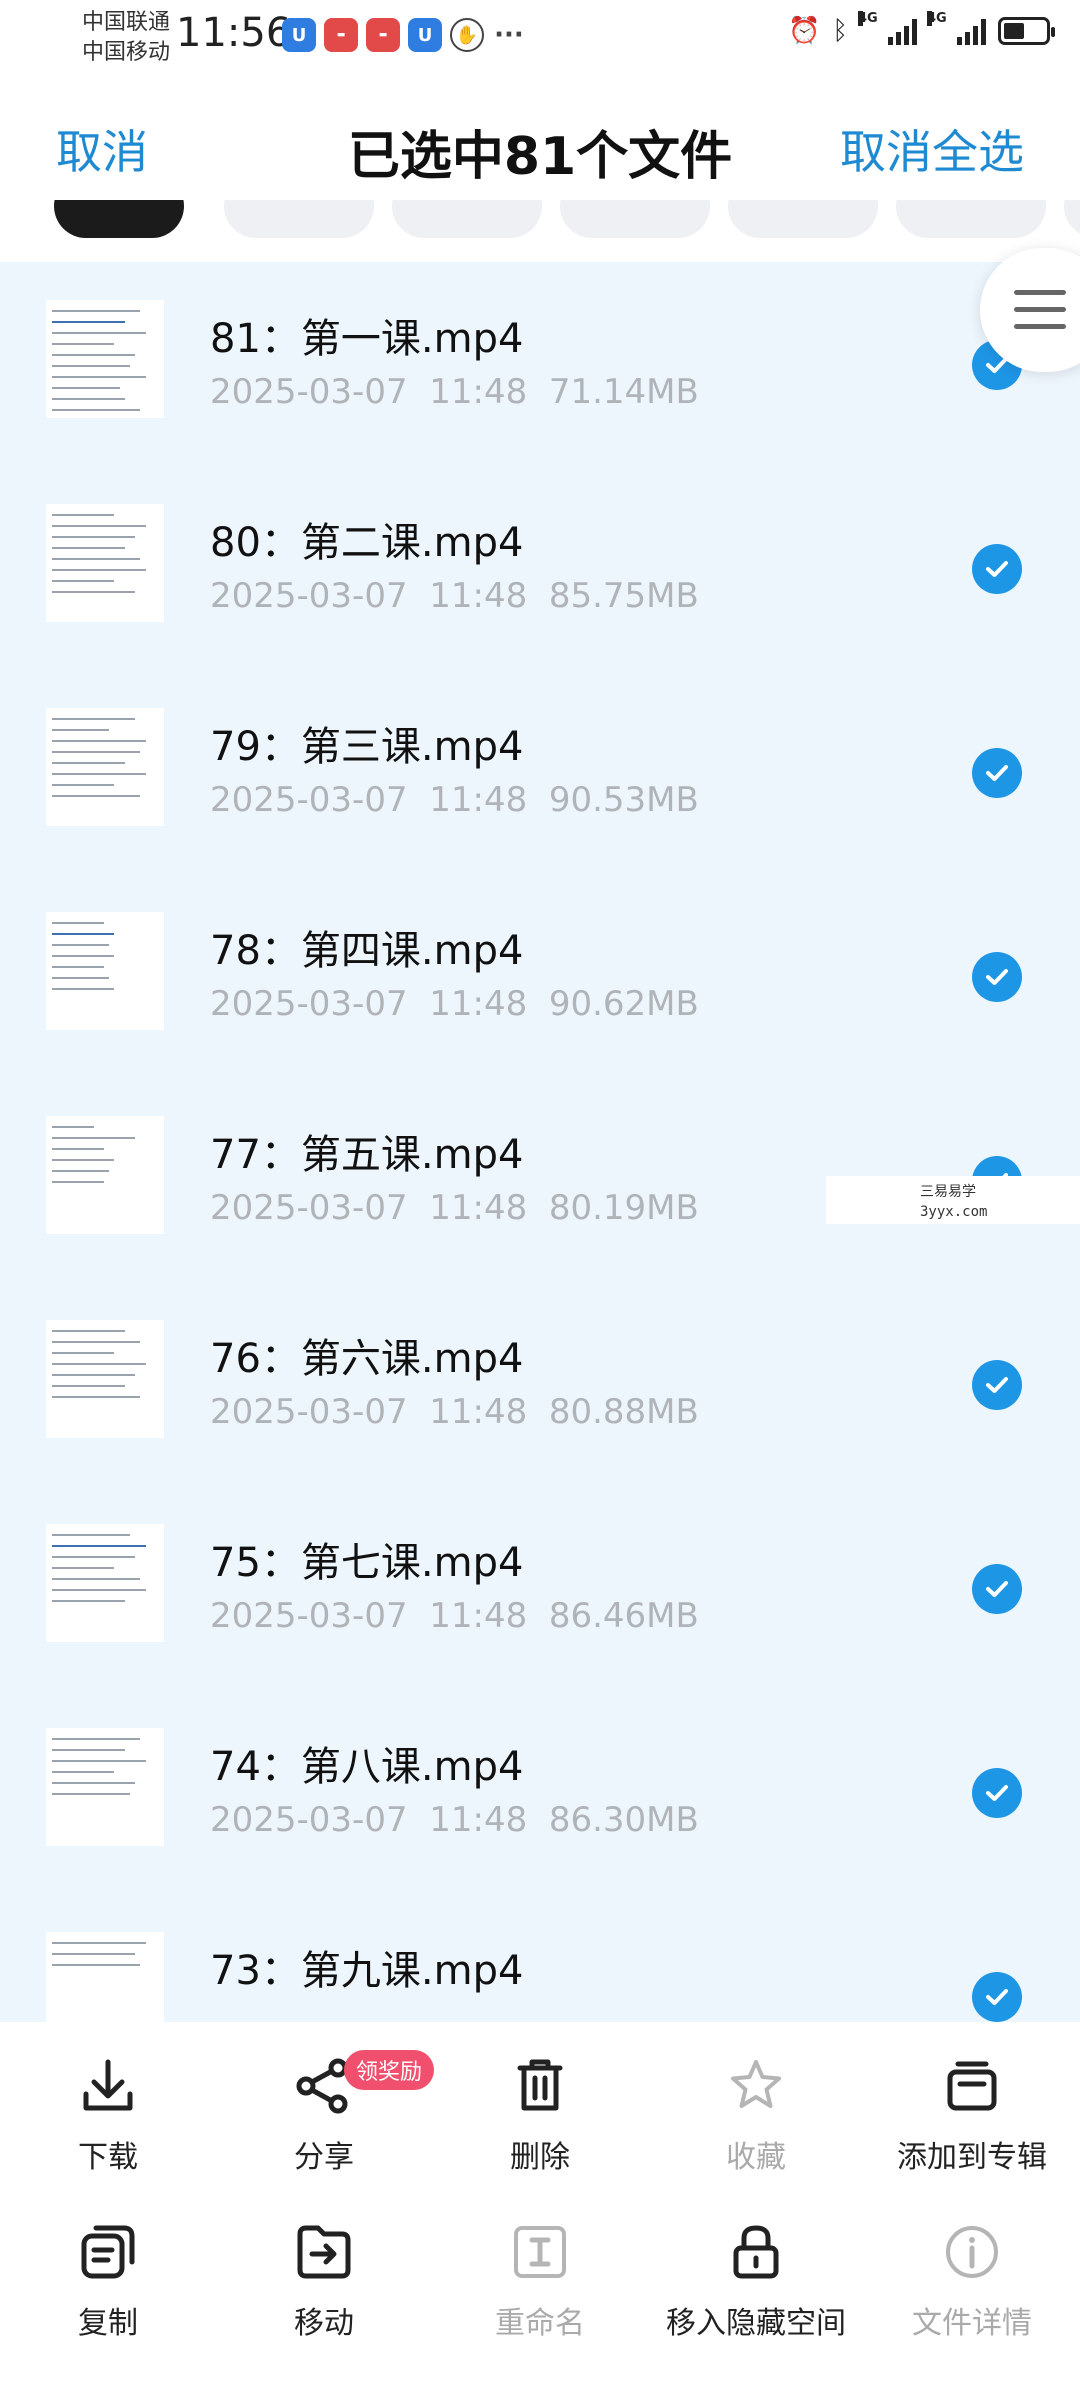 This screenshot has height=2400, width=1080. What do you see at coordinates (954, 1212) in the screenshot?
I see `watermark-line-2: 3yyx.com` at bounding box center [954, 1212].